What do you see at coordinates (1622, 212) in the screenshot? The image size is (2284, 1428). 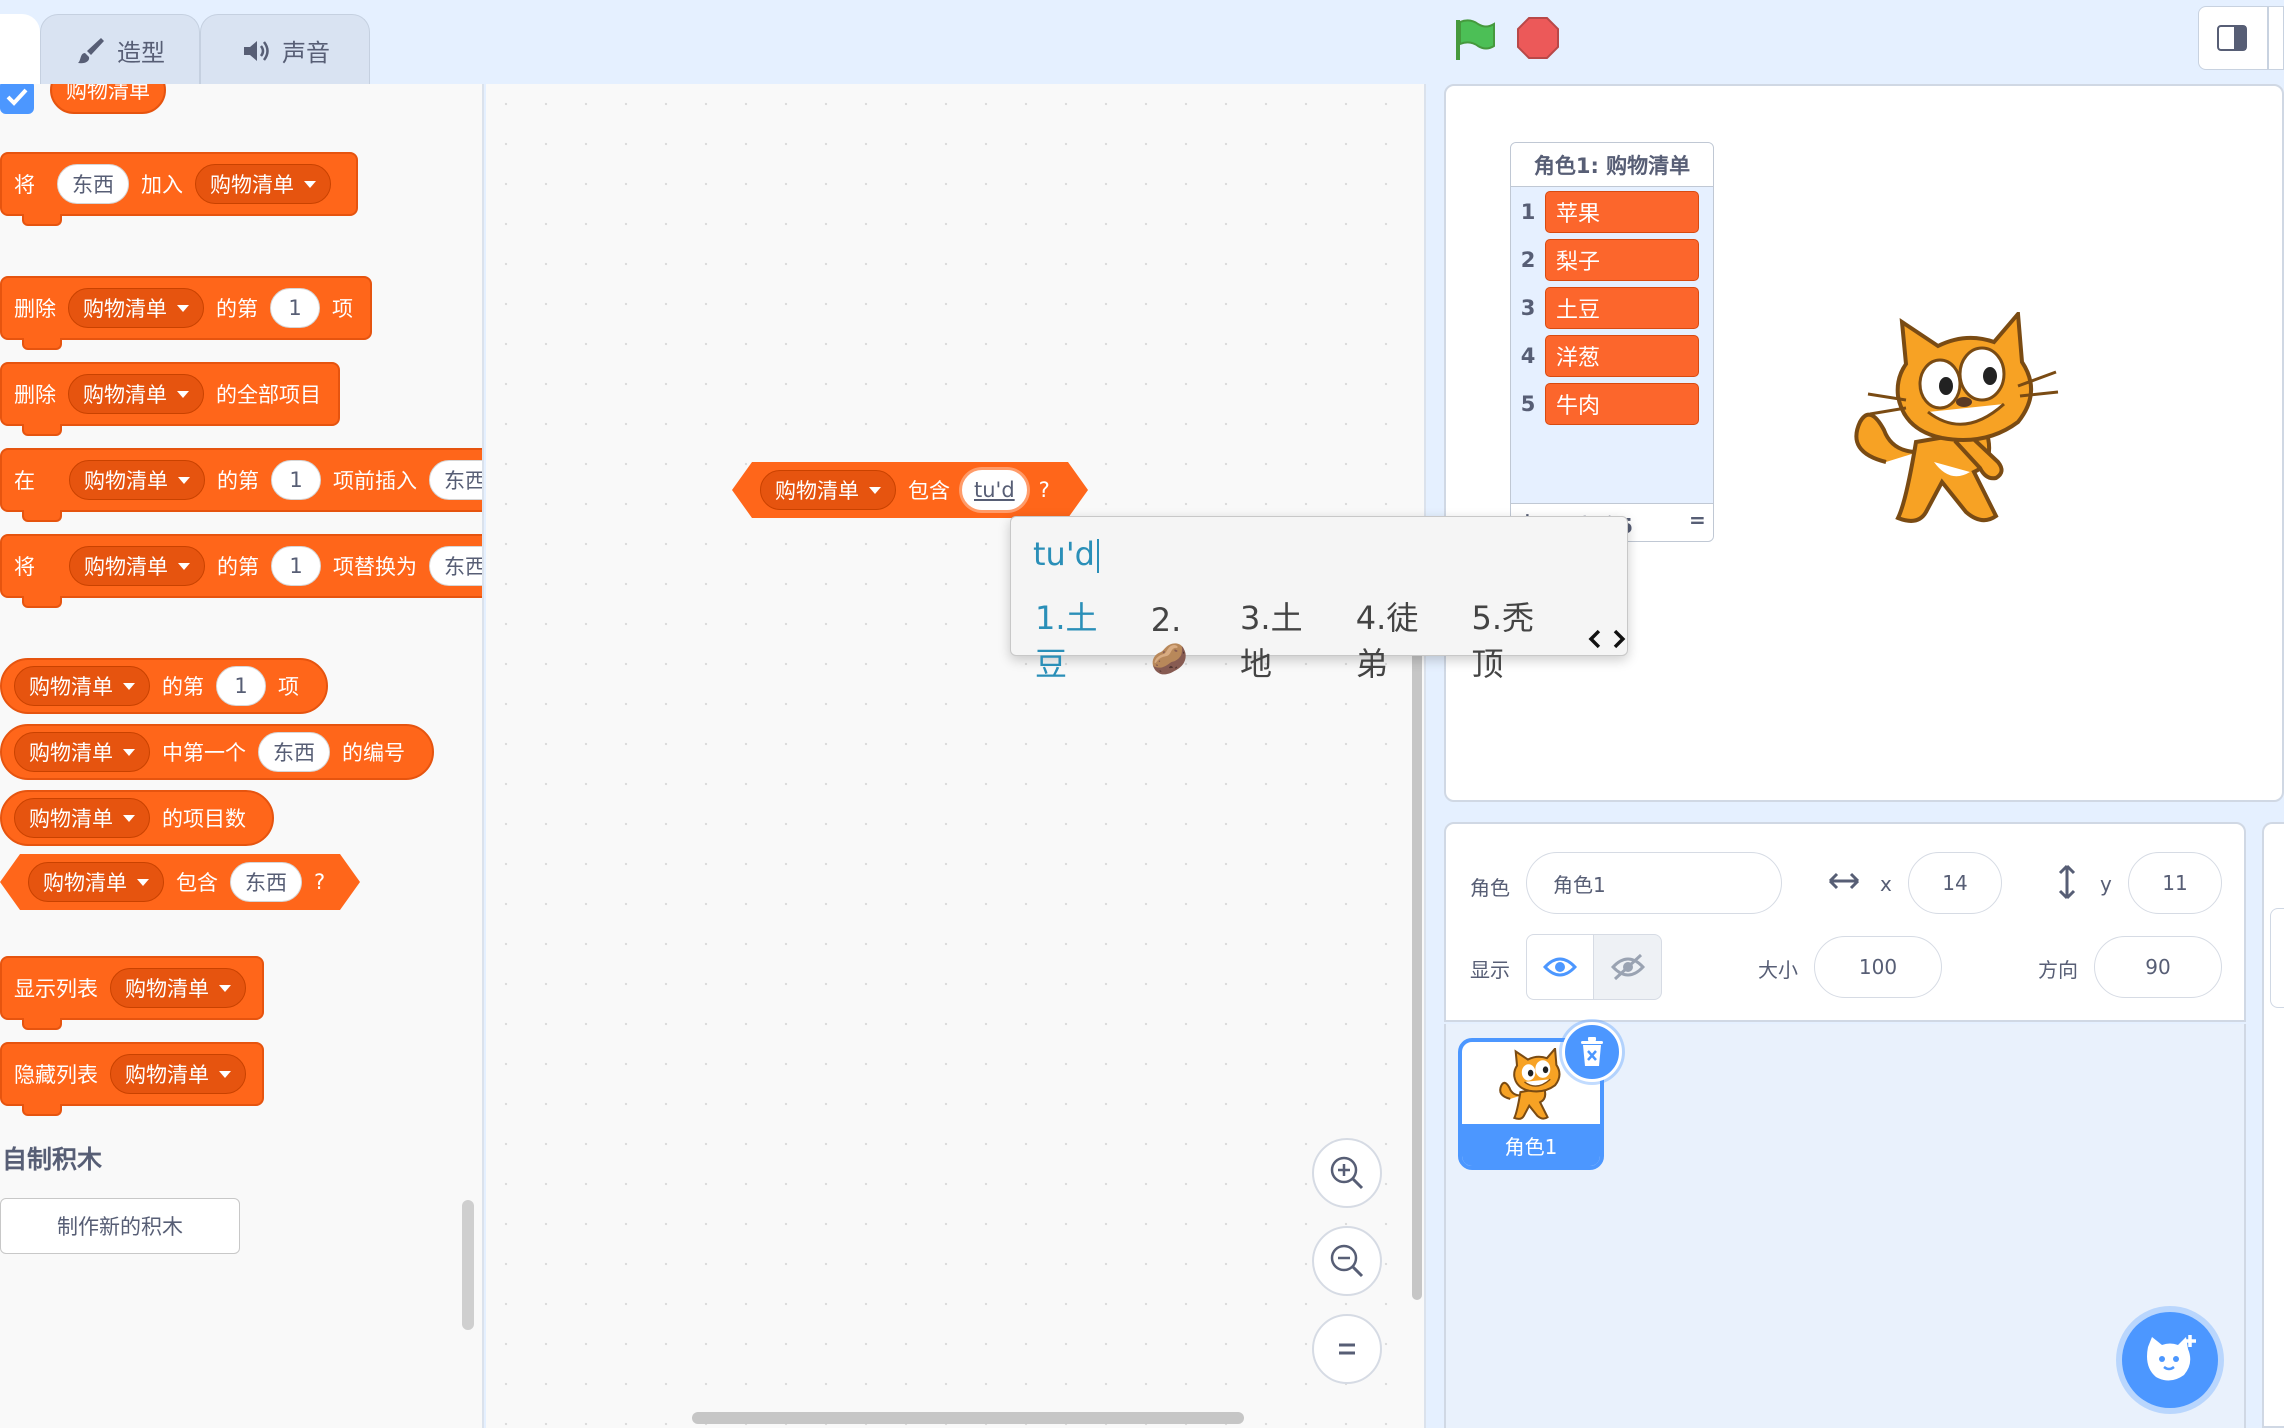 I see `row-value: 苹果` at bounding box center [1622, 212].